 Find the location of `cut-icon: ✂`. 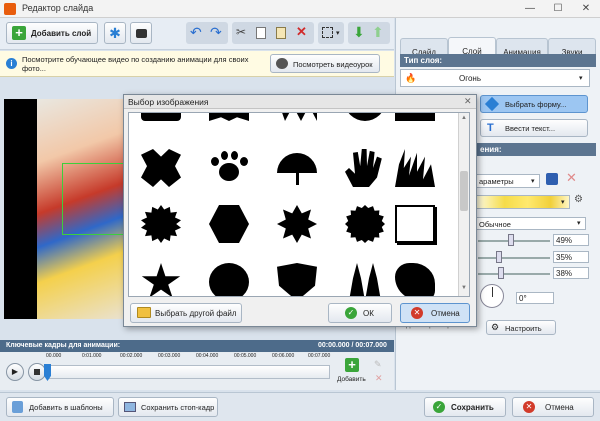

cut-icon: ✂ is located at coordinates (241, 32).